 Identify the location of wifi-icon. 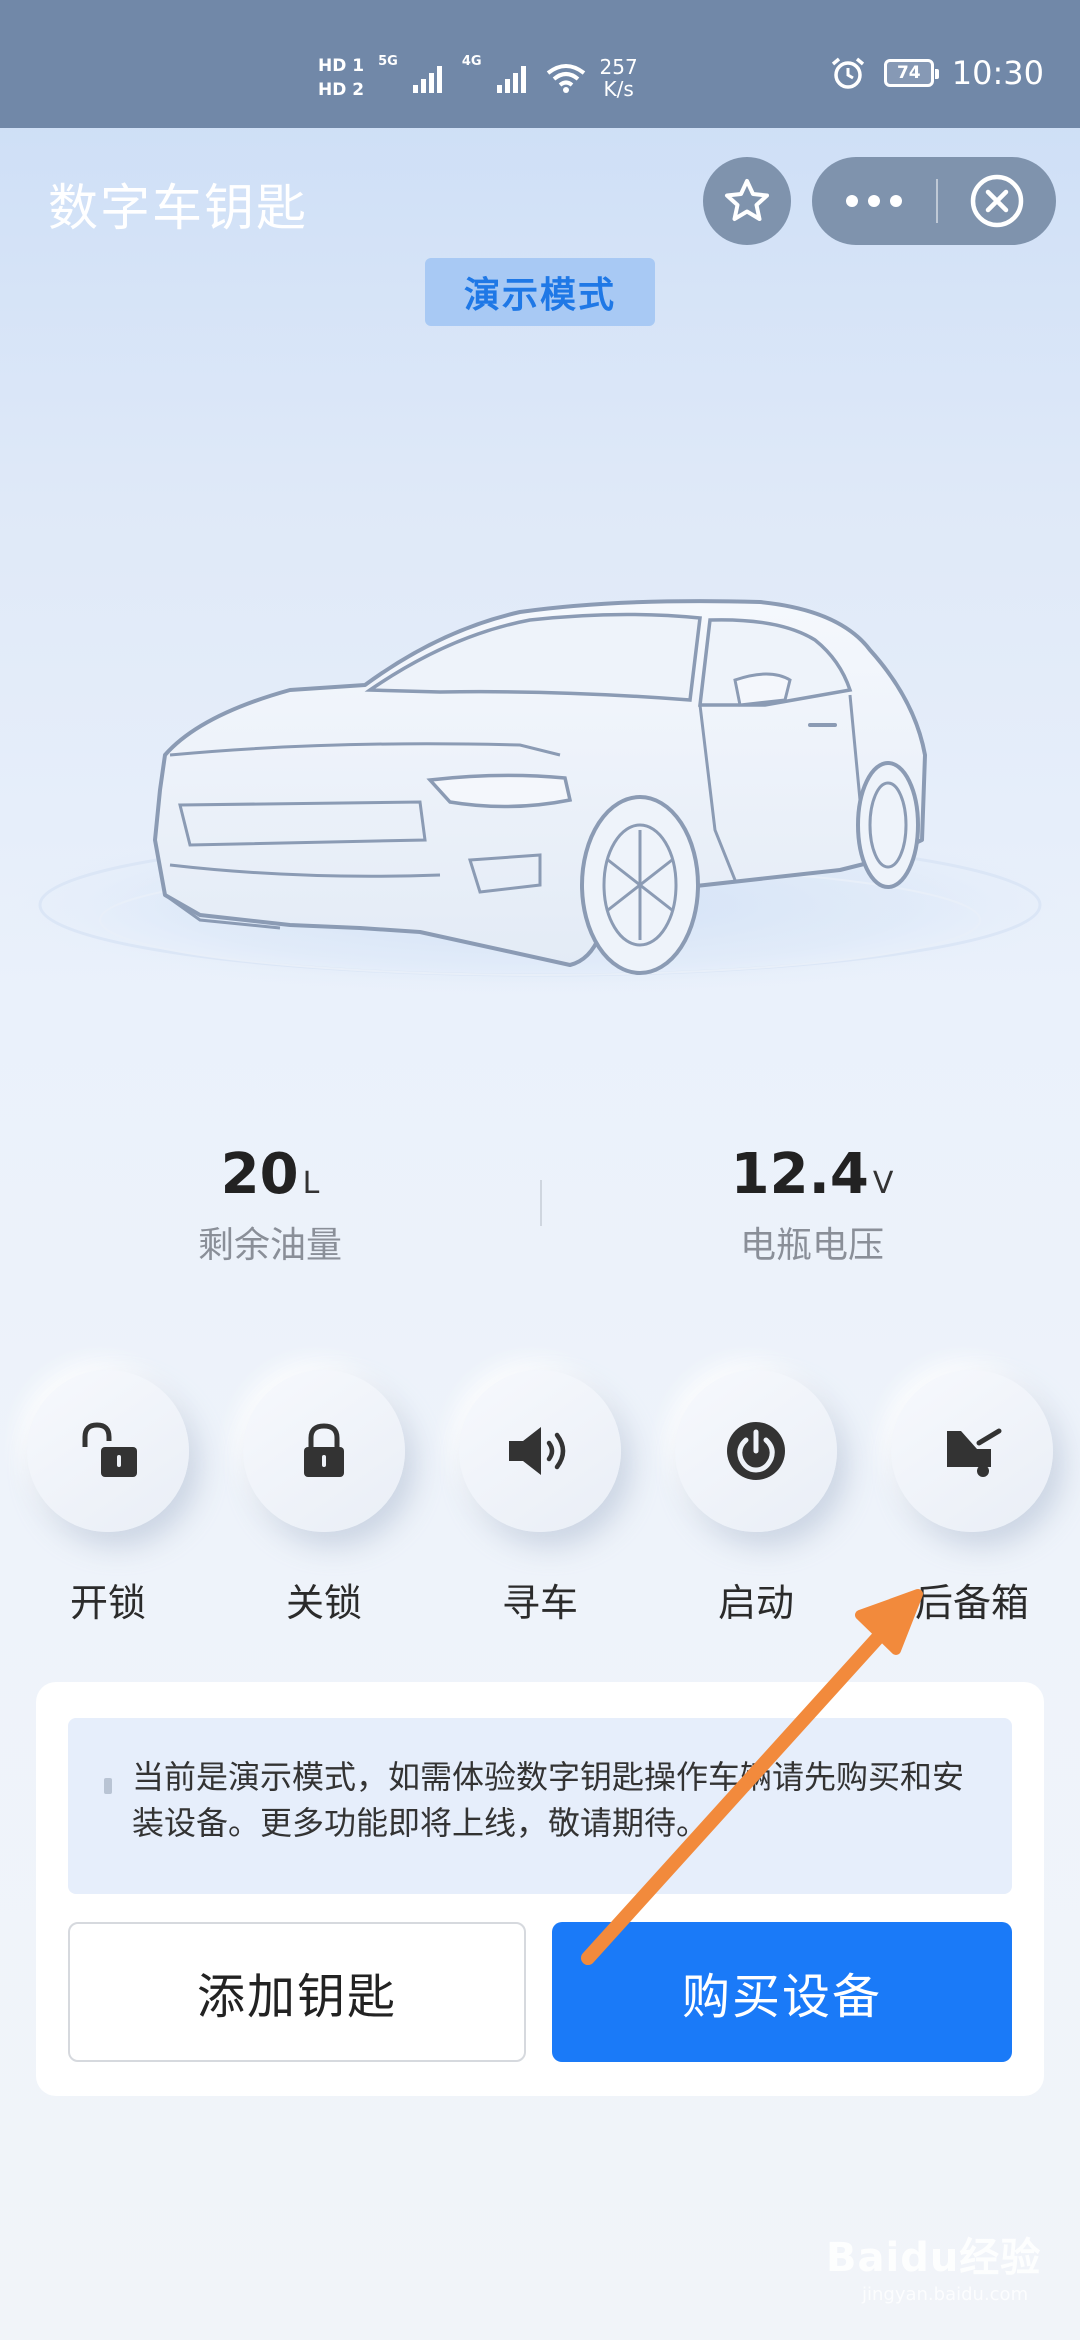
(565, 78).